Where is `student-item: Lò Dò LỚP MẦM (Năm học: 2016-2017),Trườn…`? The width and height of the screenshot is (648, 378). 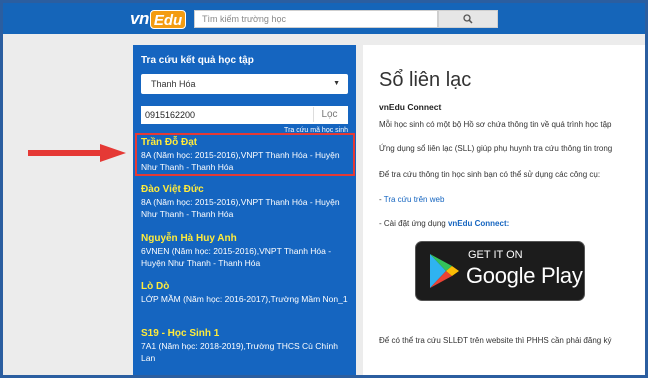
student-item: Lò Dò LỚP MẦM (Năm học: 2016-2017),Trườn… is located at coordinates (247, 293).